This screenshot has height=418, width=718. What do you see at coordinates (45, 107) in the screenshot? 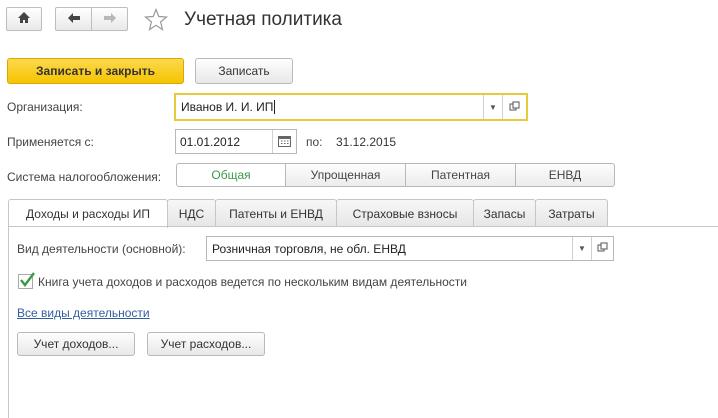
I see `org-label: Организация:` at bounding box center [45, 107].